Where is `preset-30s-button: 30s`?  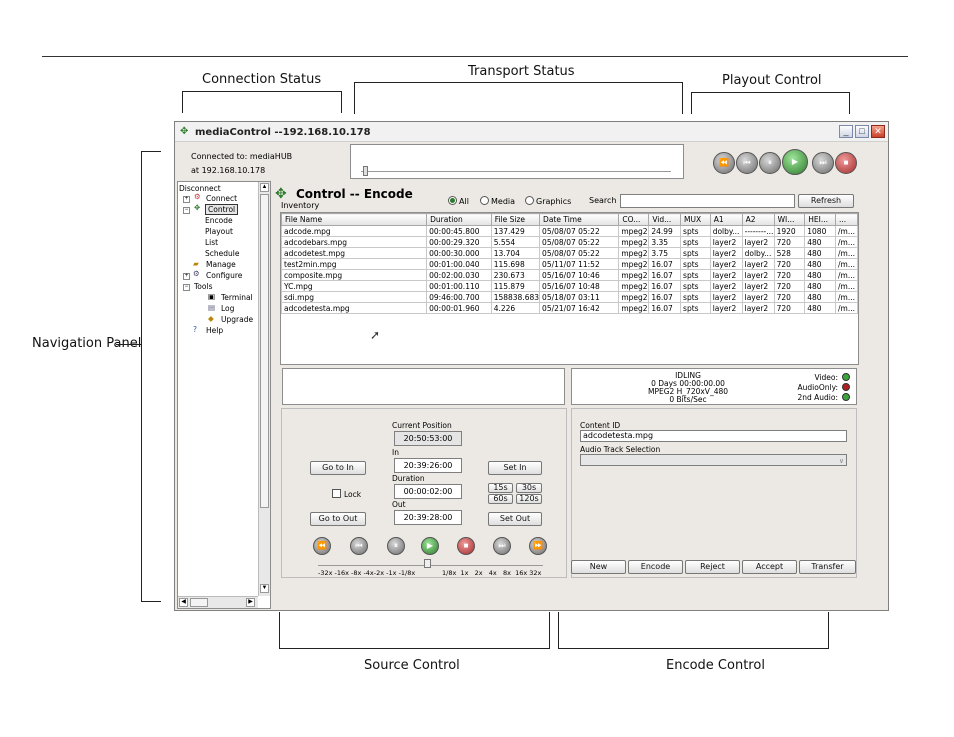 preset-30s-button: 30s is located at coordinates (529, 488).